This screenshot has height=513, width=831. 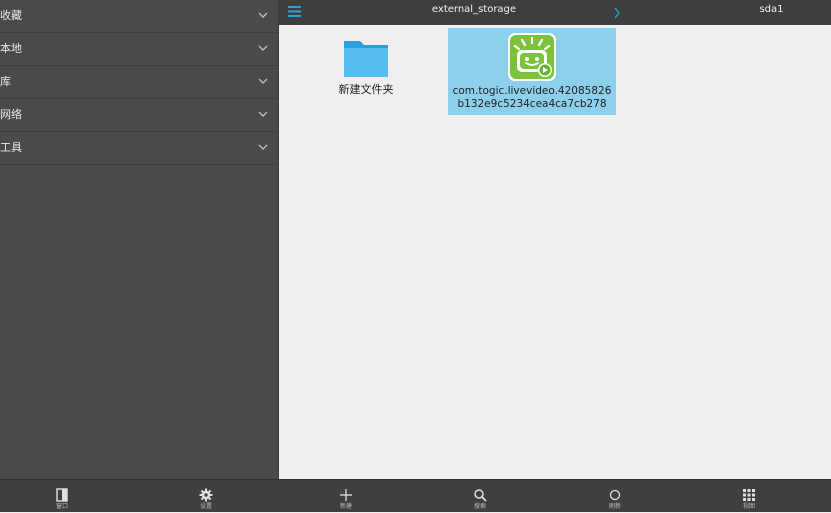 I want to click on panel-button: 窗口, so click(x=62, y=496).